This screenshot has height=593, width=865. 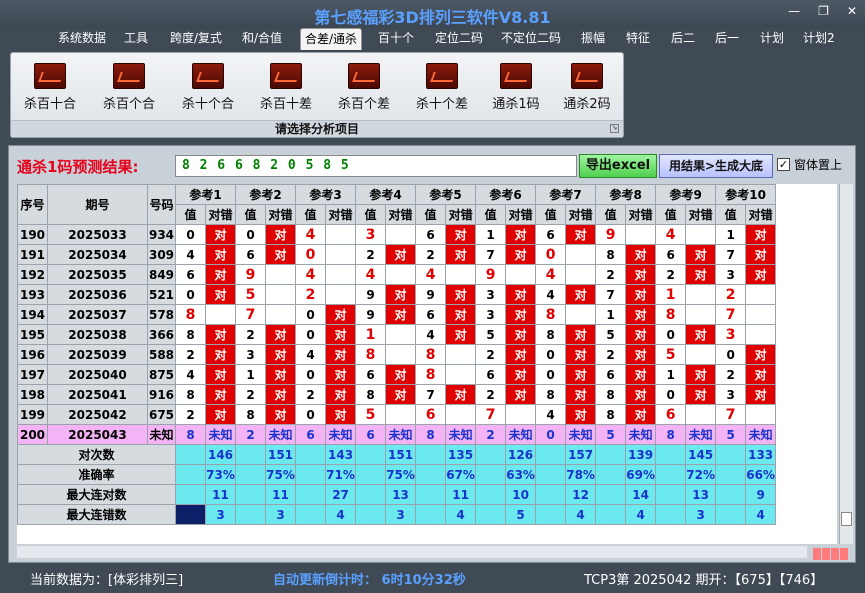 I want to click on header-idx: 序号, so click(x=32, y=204).